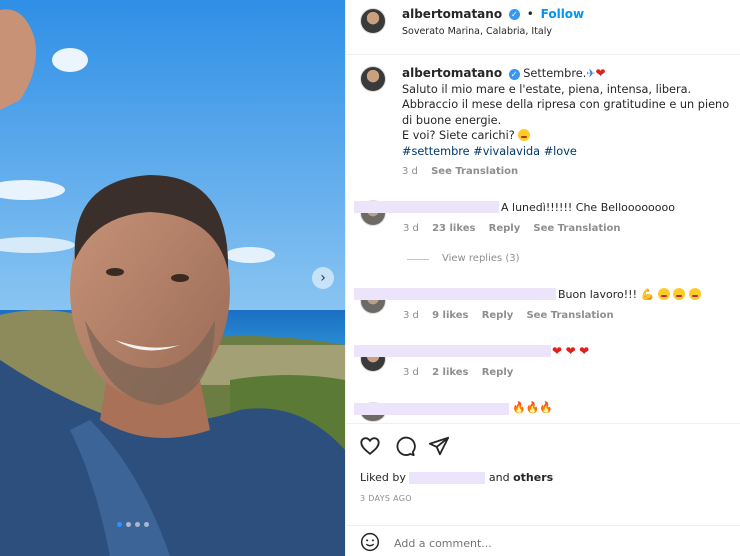  I want to click on comment-likes: 9 likes, so click(450, 315).